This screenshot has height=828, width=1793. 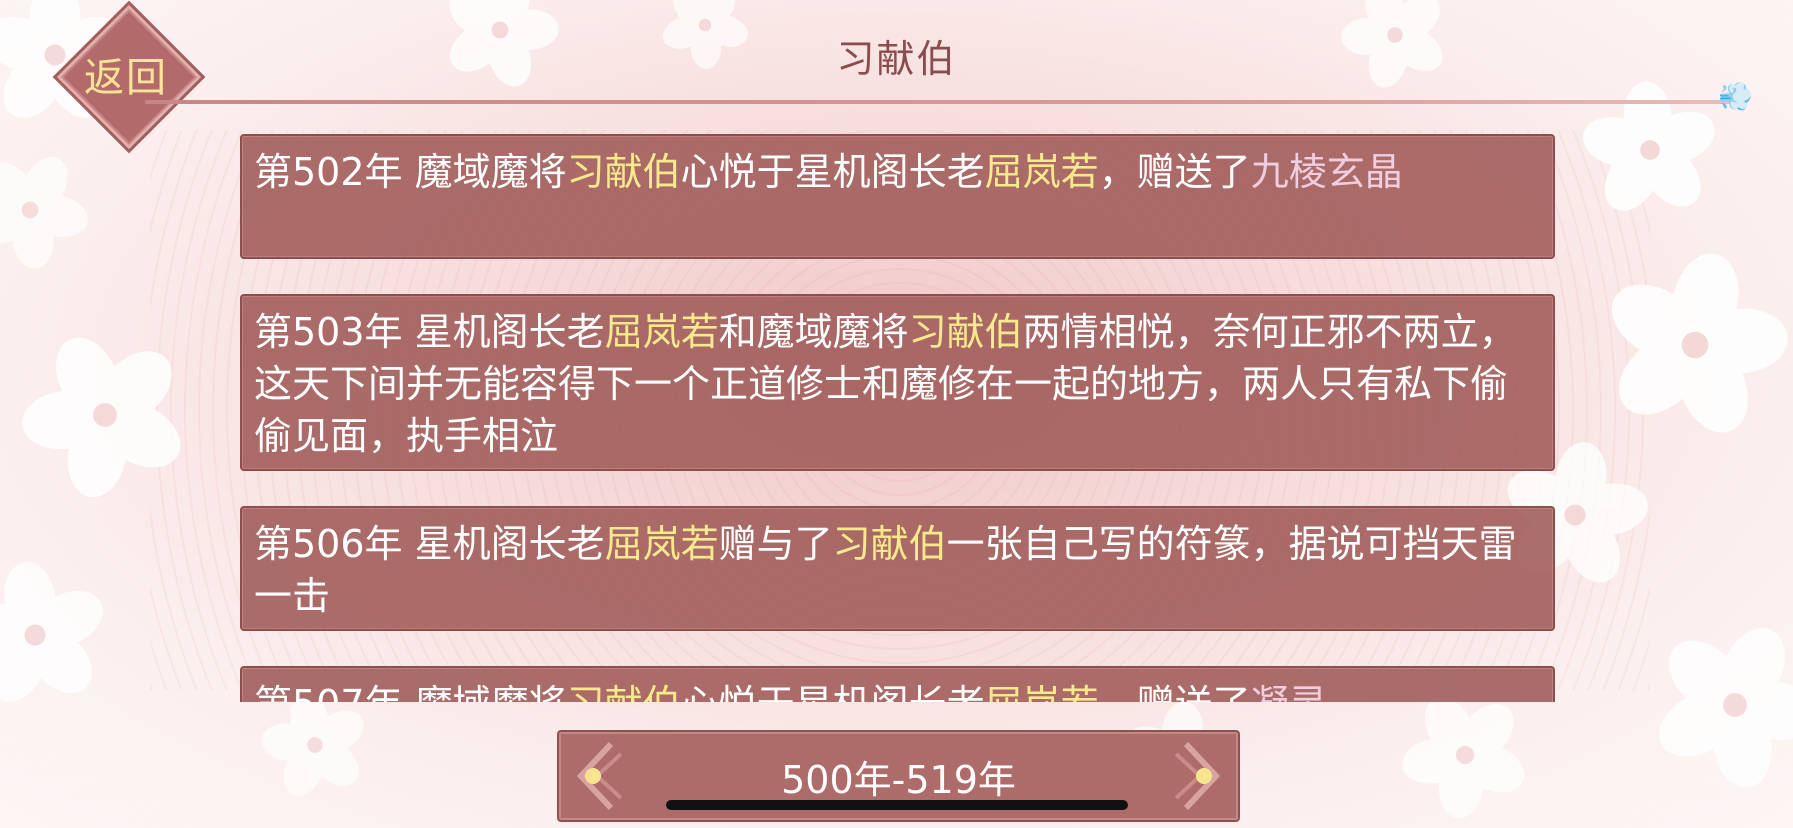 I want to click on title-divider, so click(x=937, y=102).